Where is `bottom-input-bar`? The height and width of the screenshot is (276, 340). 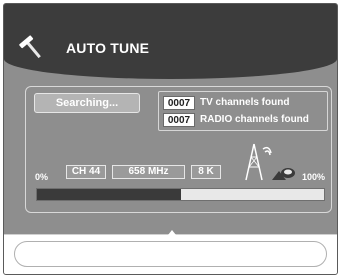
bottom-input-bar is located at coordinates (170, 254).